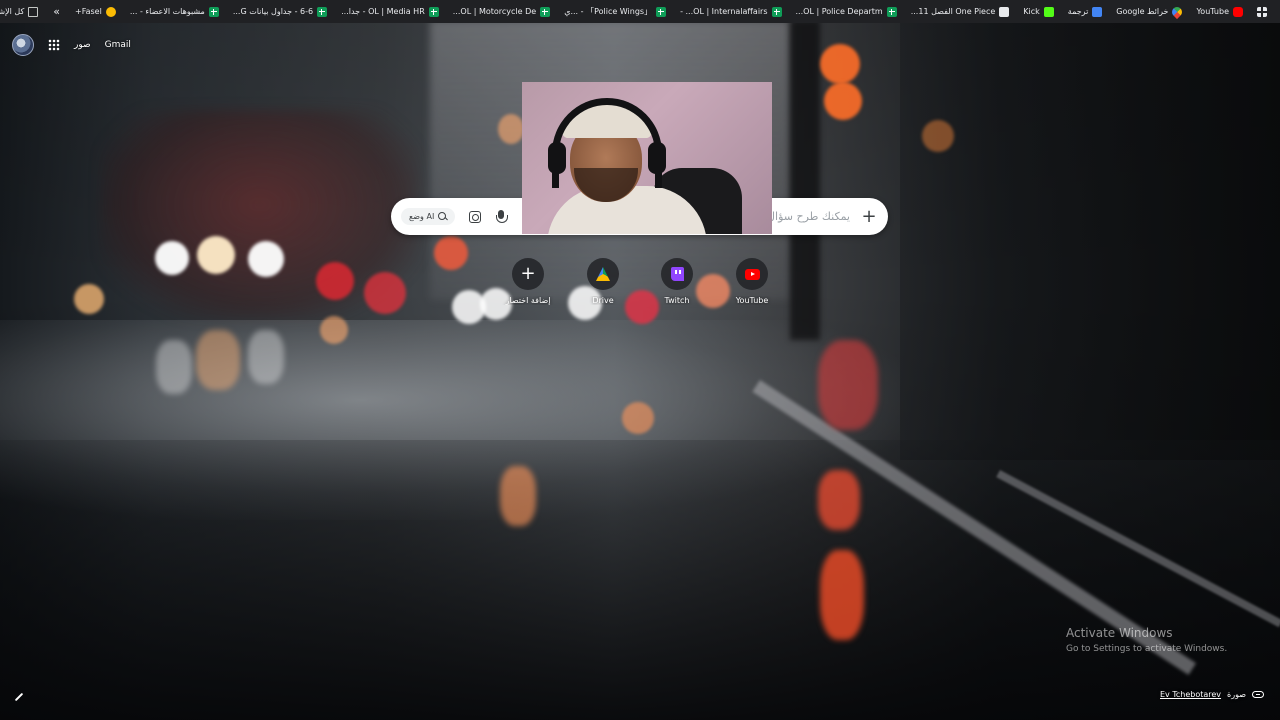  I want to click on bookmark-item: خرائط Google, so click(1149, 11).